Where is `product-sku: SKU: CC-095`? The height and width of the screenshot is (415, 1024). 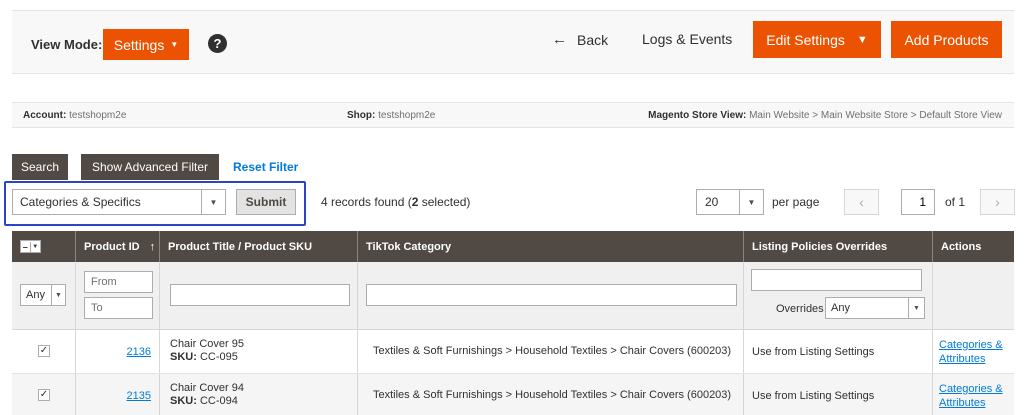
product-sku: SKU: CC-095 is located at coordinates (207, 357).